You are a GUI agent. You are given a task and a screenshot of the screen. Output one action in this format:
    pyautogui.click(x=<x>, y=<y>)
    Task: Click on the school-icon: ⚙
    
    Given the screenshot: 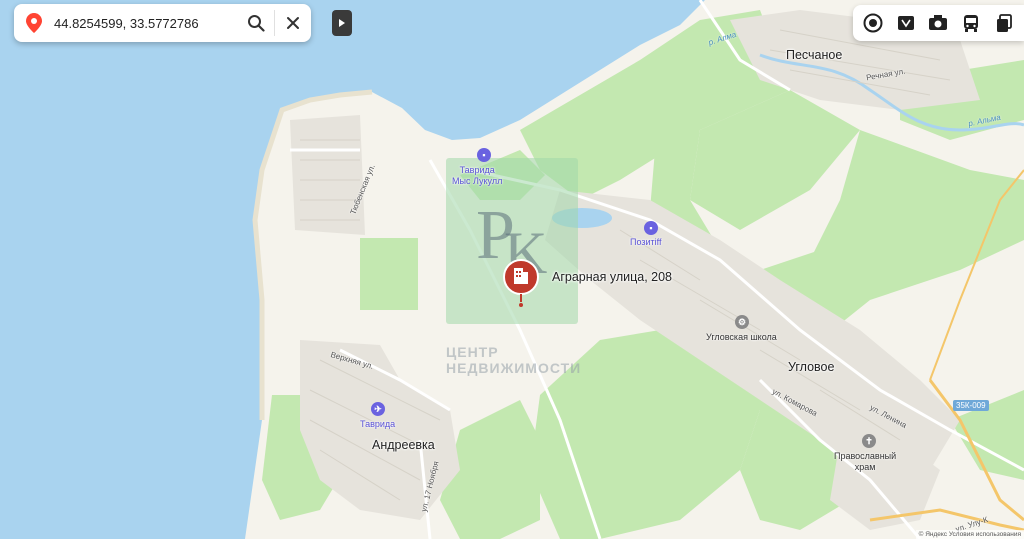 What is the action you would take?
    pyautogui.click(x=742, y=322)
    